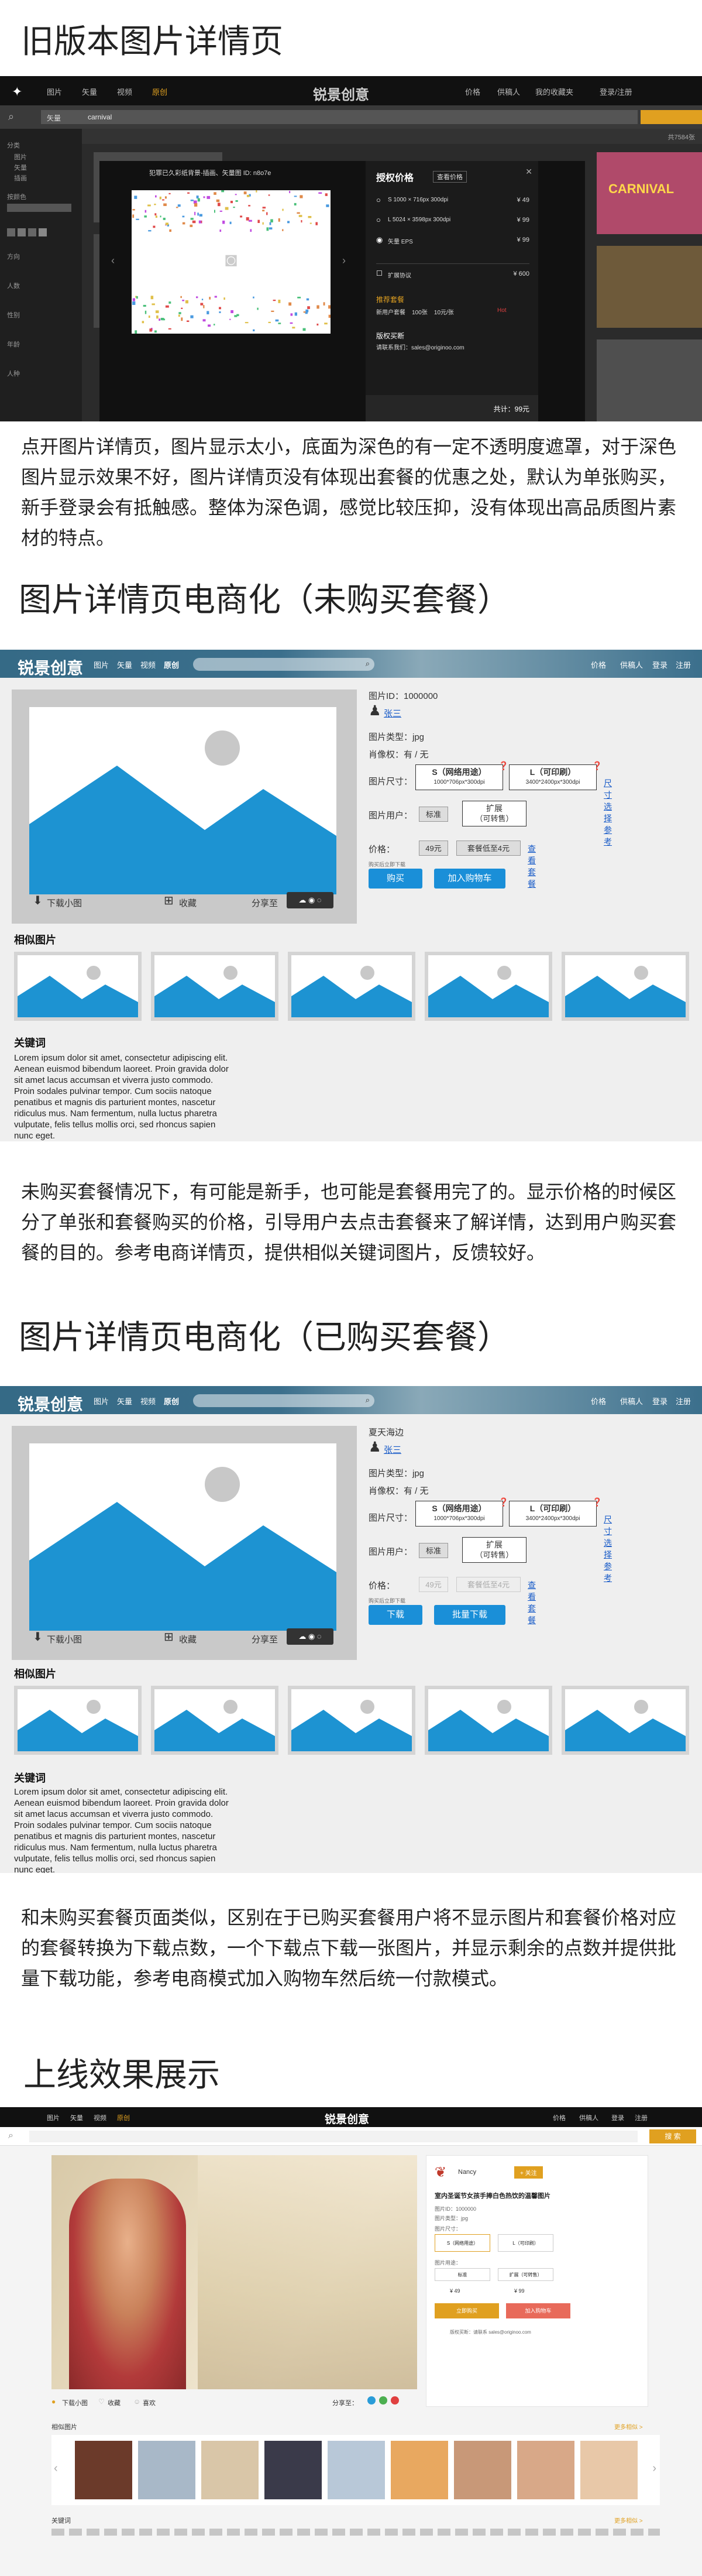  I want to click on weibo-icon, so click(371, 2400).